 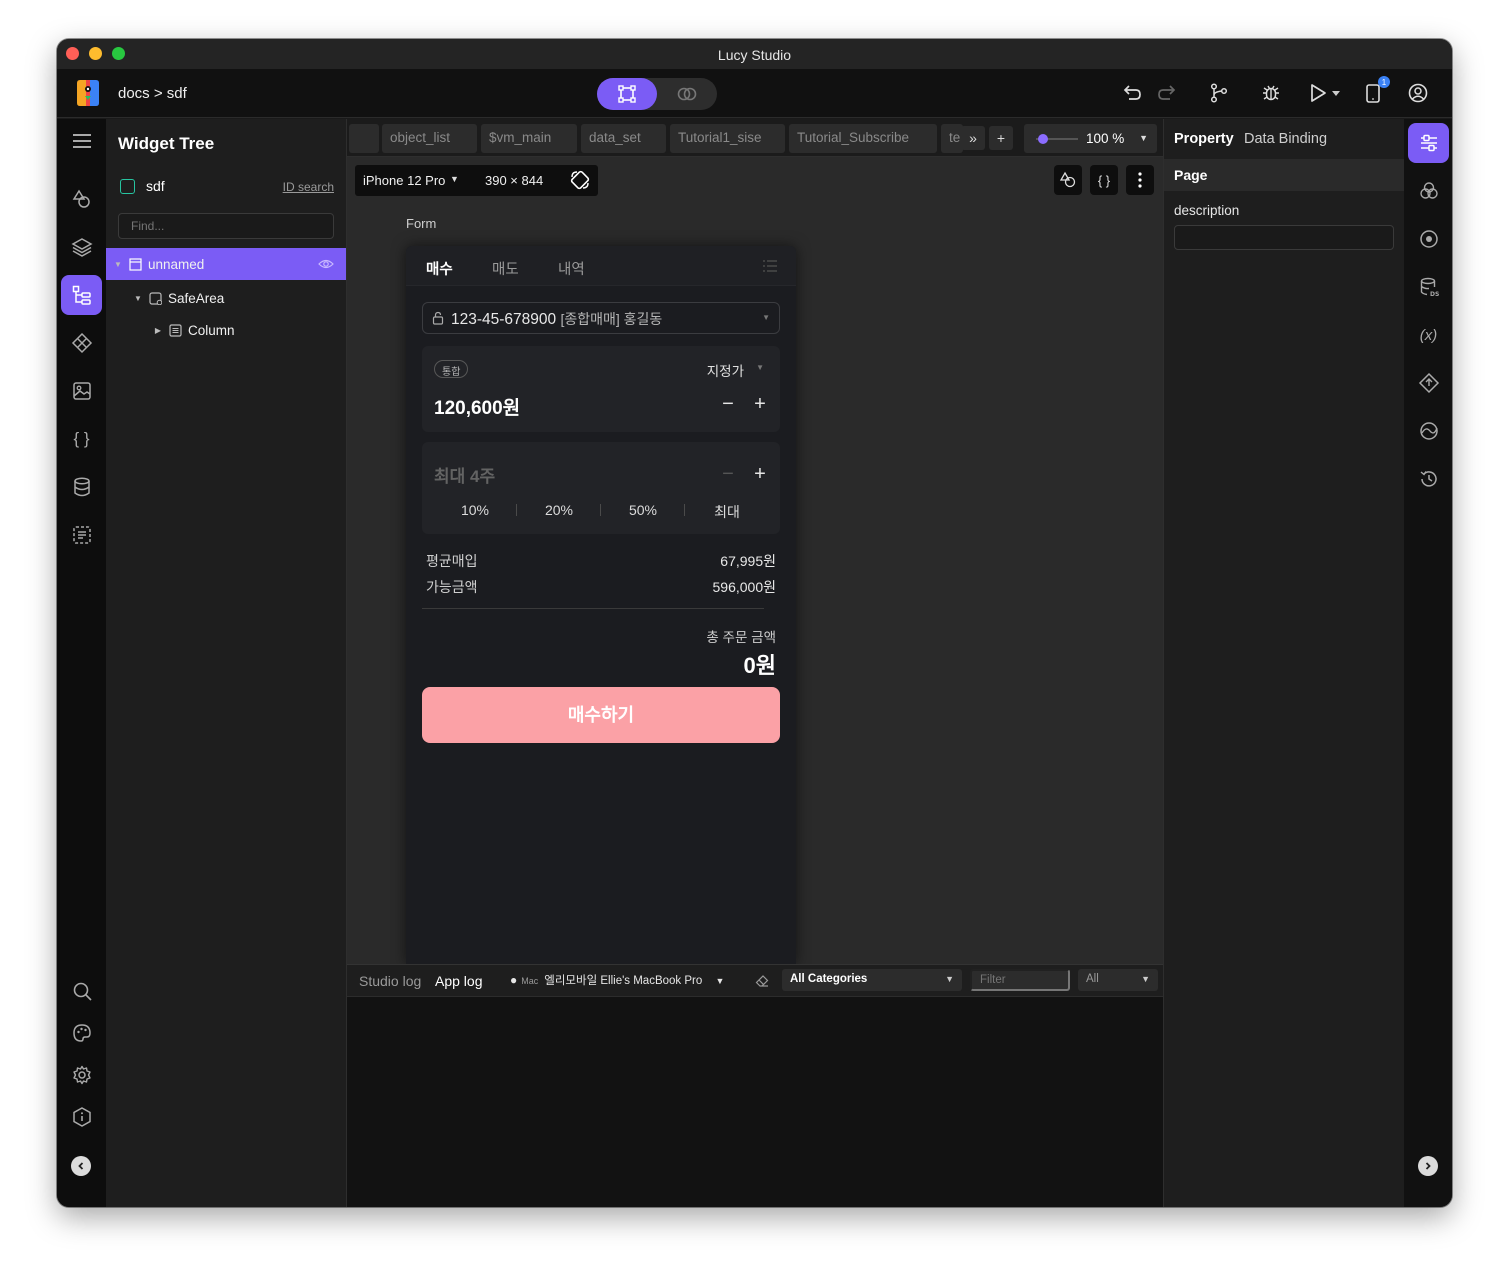 What do you see at coordinates (1118, 980) in the screenshot?
I see `log-level-select: All ▼` at bounding box center [1118, 980].